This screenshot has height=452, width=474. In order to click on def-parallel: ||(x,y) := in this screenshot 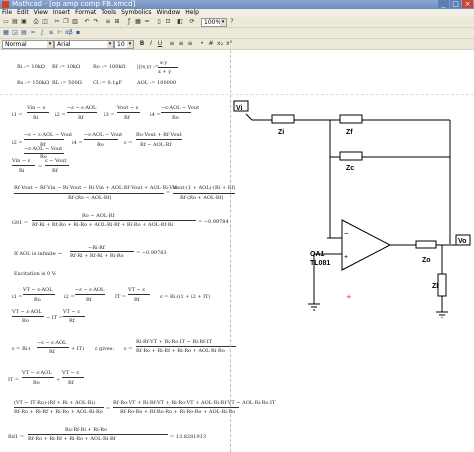, I will do `click(148, 67)`.